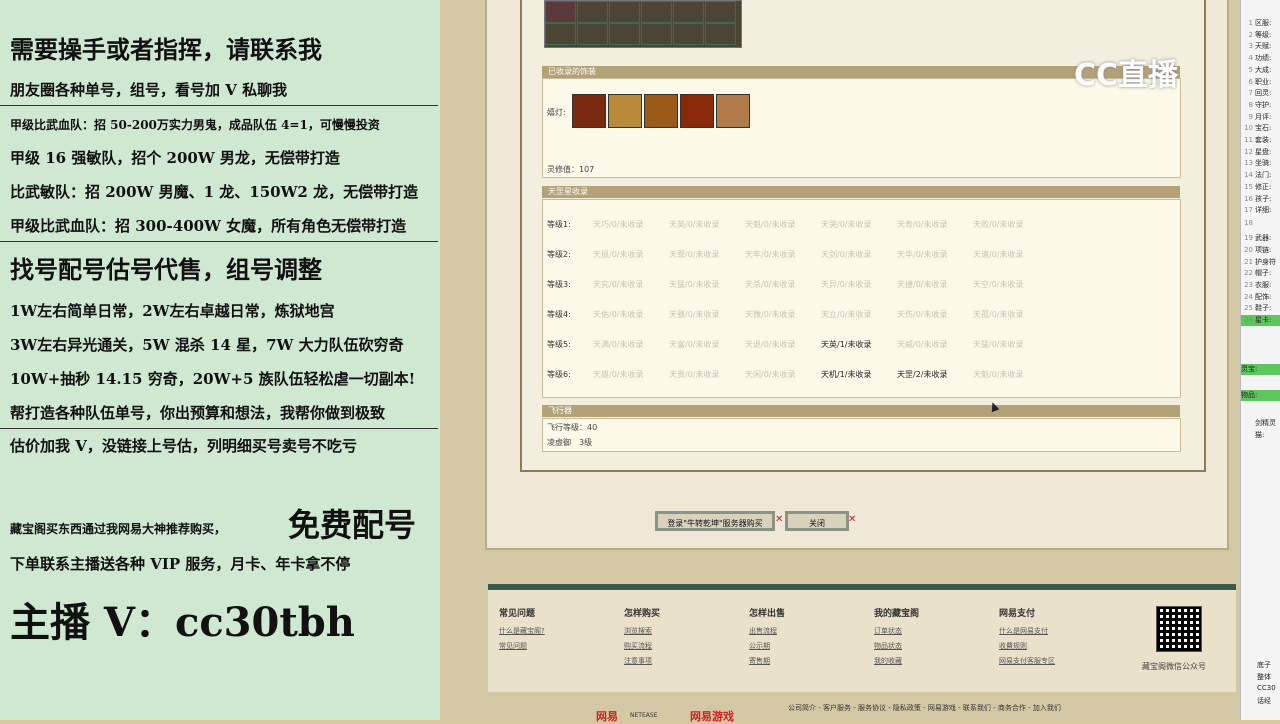 The image size is (1280, 724). Describe the element at coordinates (1260, 250) in the screenshot. I see `spreadsheet-row: 20 项链:` at that location.